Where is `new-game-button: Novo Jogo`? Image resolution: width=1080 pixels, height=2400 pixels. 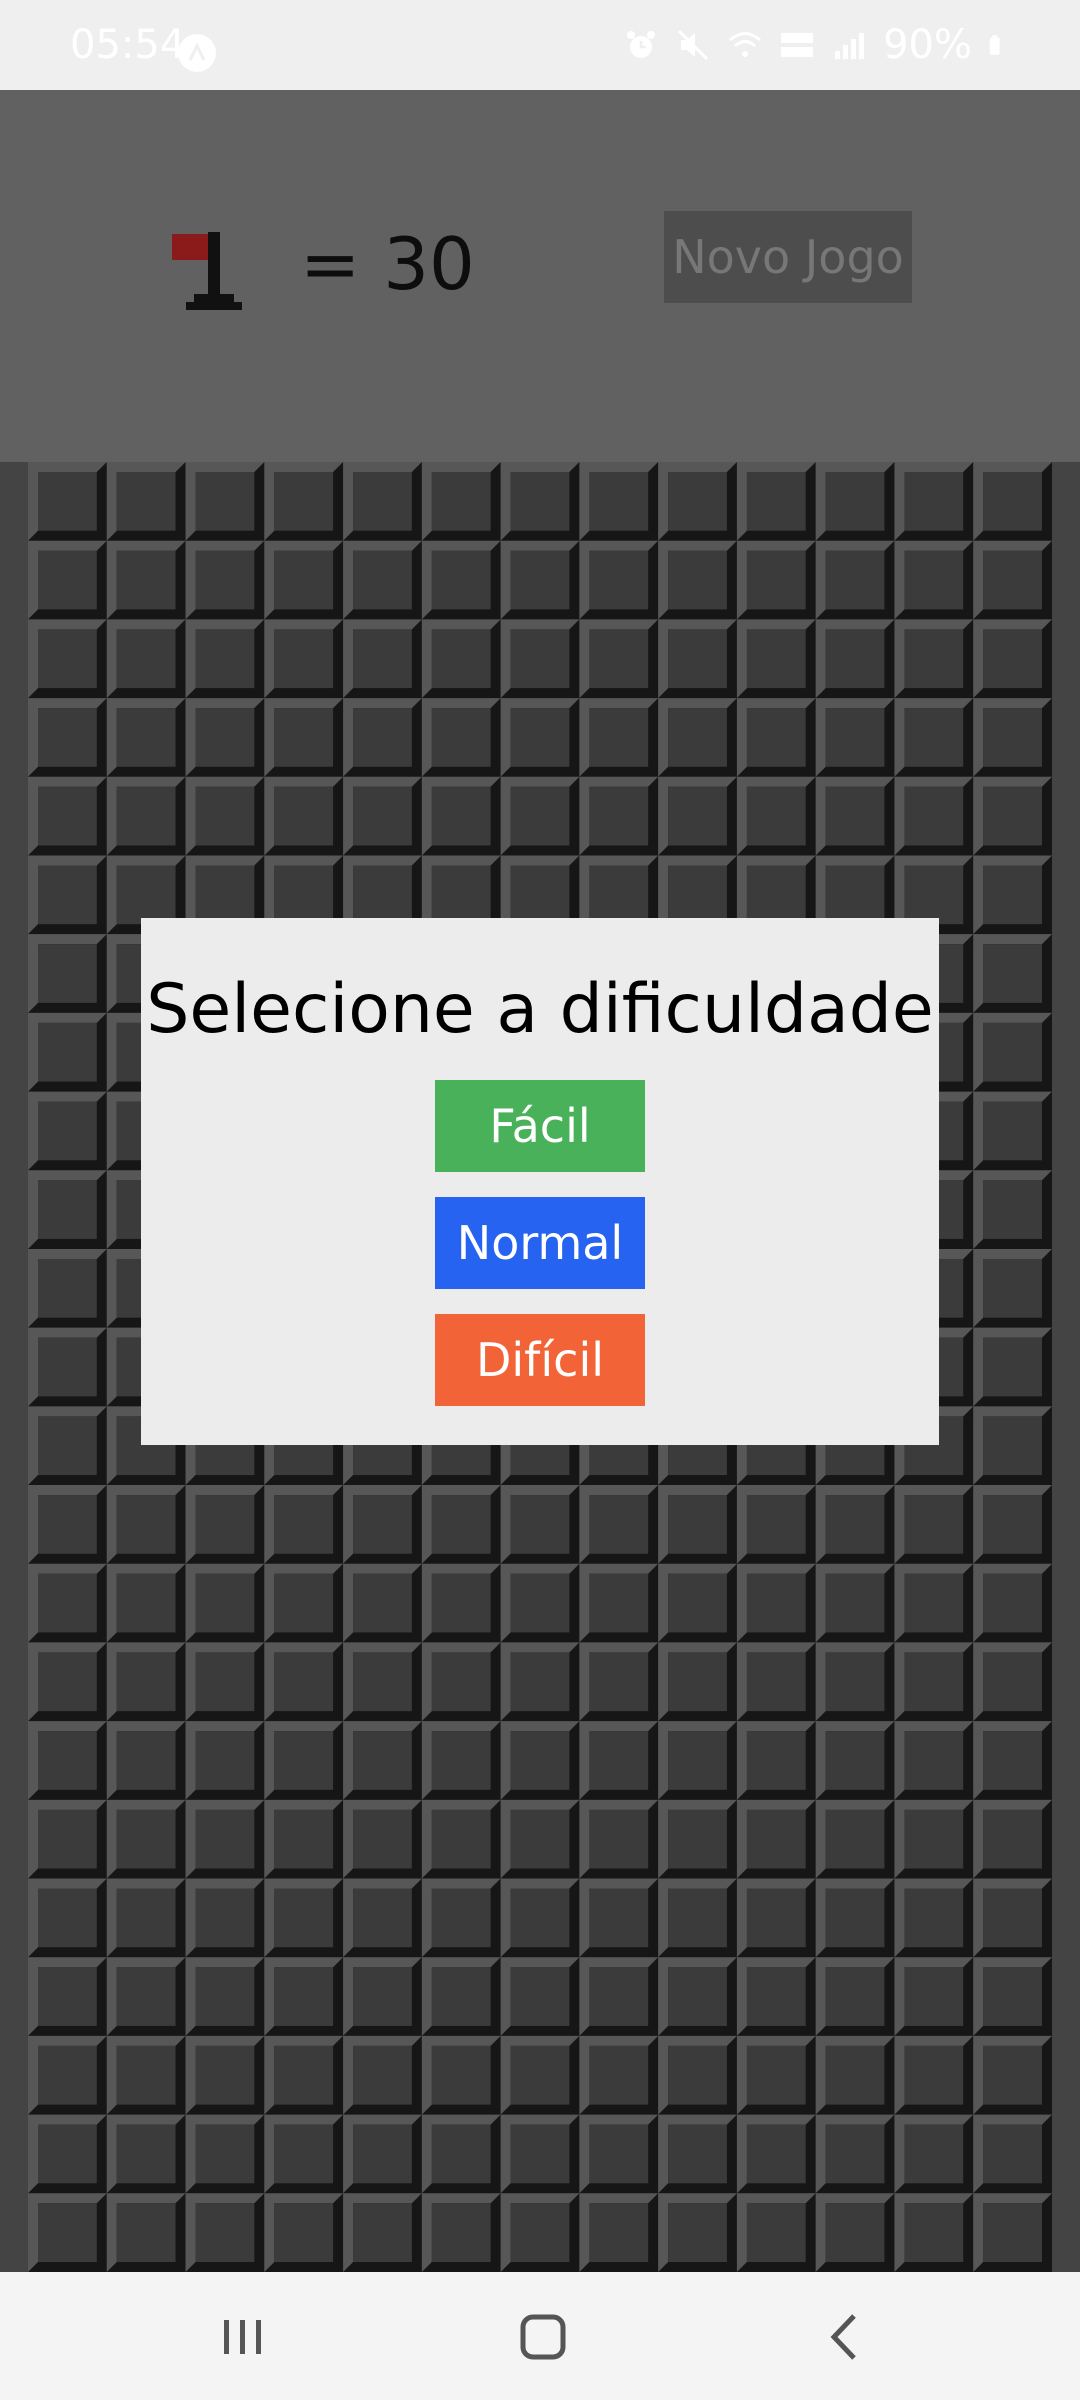 new-game-button: Novo Jogo is located at coordinates (788, 257).